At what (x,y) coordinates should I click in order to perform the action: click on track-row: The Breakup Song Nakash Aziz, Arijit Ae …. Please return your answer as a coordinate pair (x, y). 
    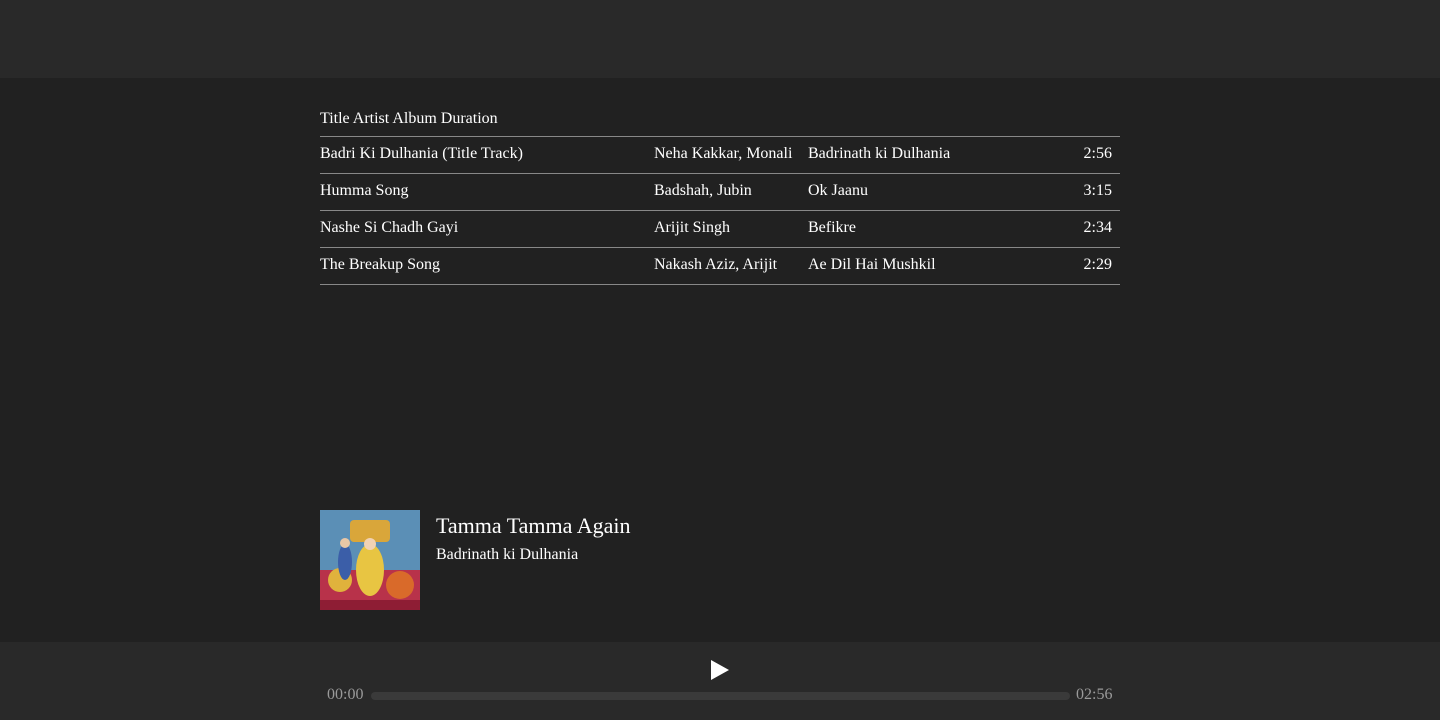
    Looking at the image, I should click on (720, 266).